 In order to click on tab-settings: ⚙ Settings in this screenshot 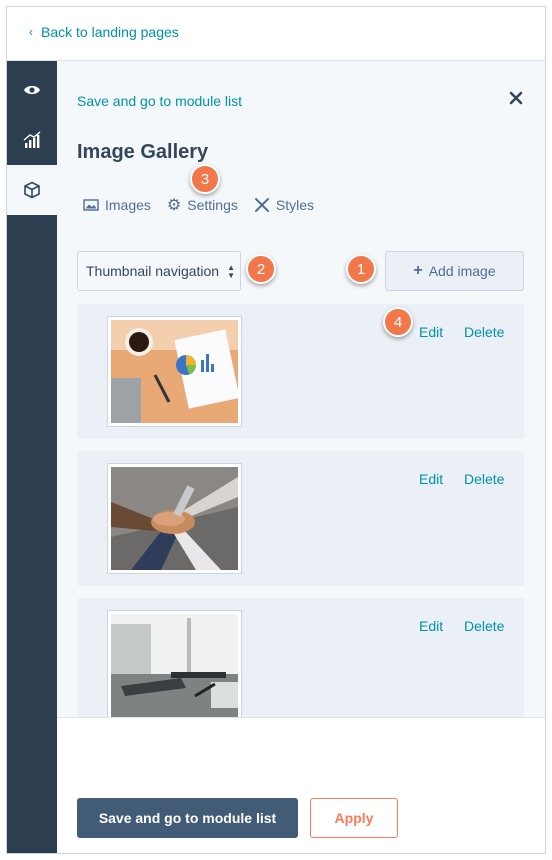, I will do `click(202, 205)`.